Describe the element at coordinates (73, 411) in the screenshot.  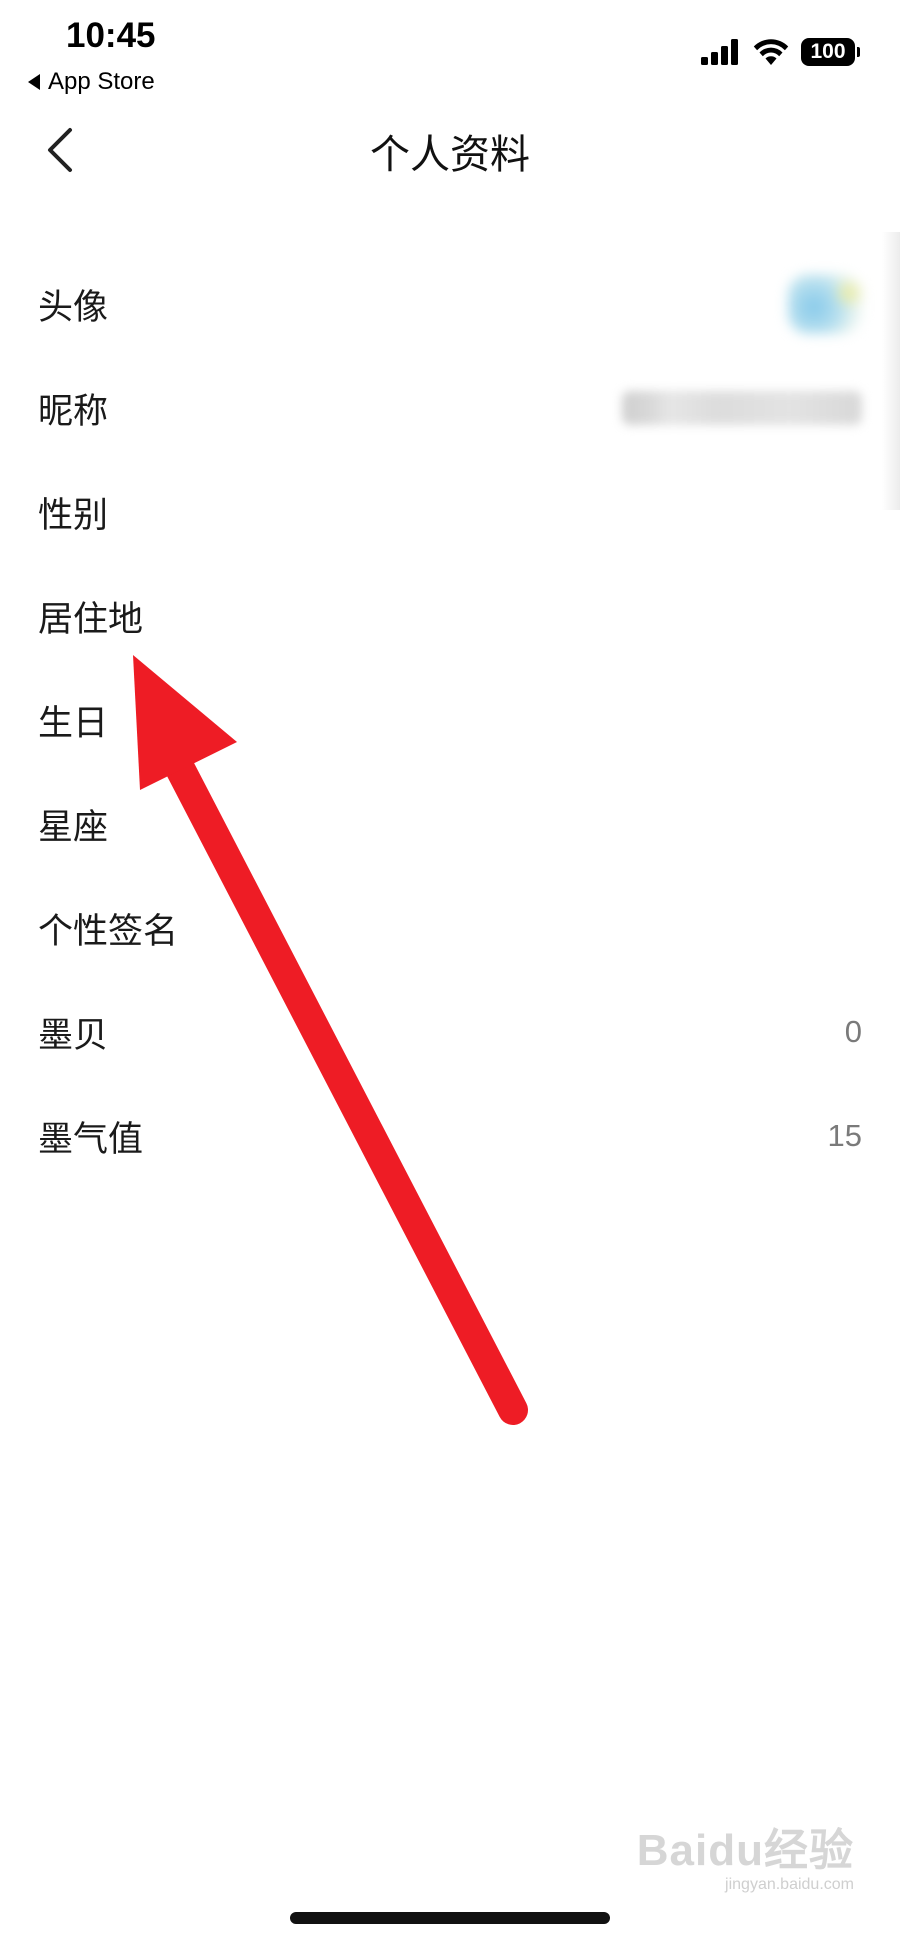
I see `row-label: 昵称` at that location.